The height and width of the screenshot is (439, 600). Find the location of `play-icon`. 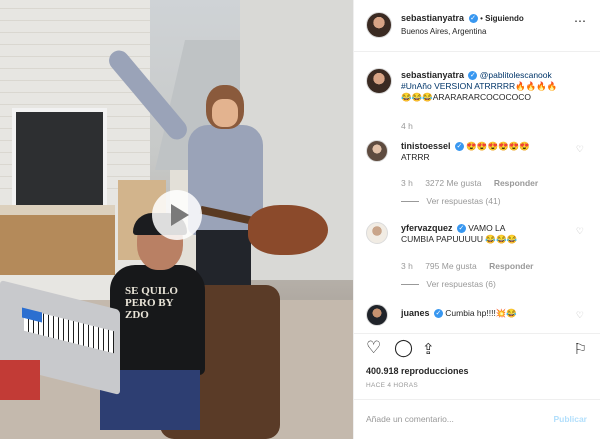

play-icon is located at coordinates (179, 215).